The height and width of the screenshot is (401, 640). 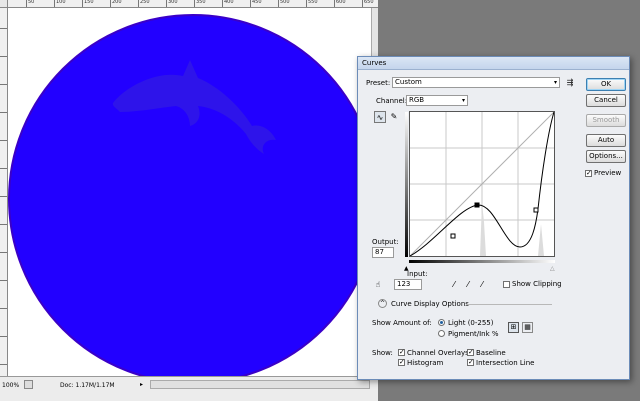 I want to click on gray-eyedropper-icon: ⁄, so click(x=468, y=285).